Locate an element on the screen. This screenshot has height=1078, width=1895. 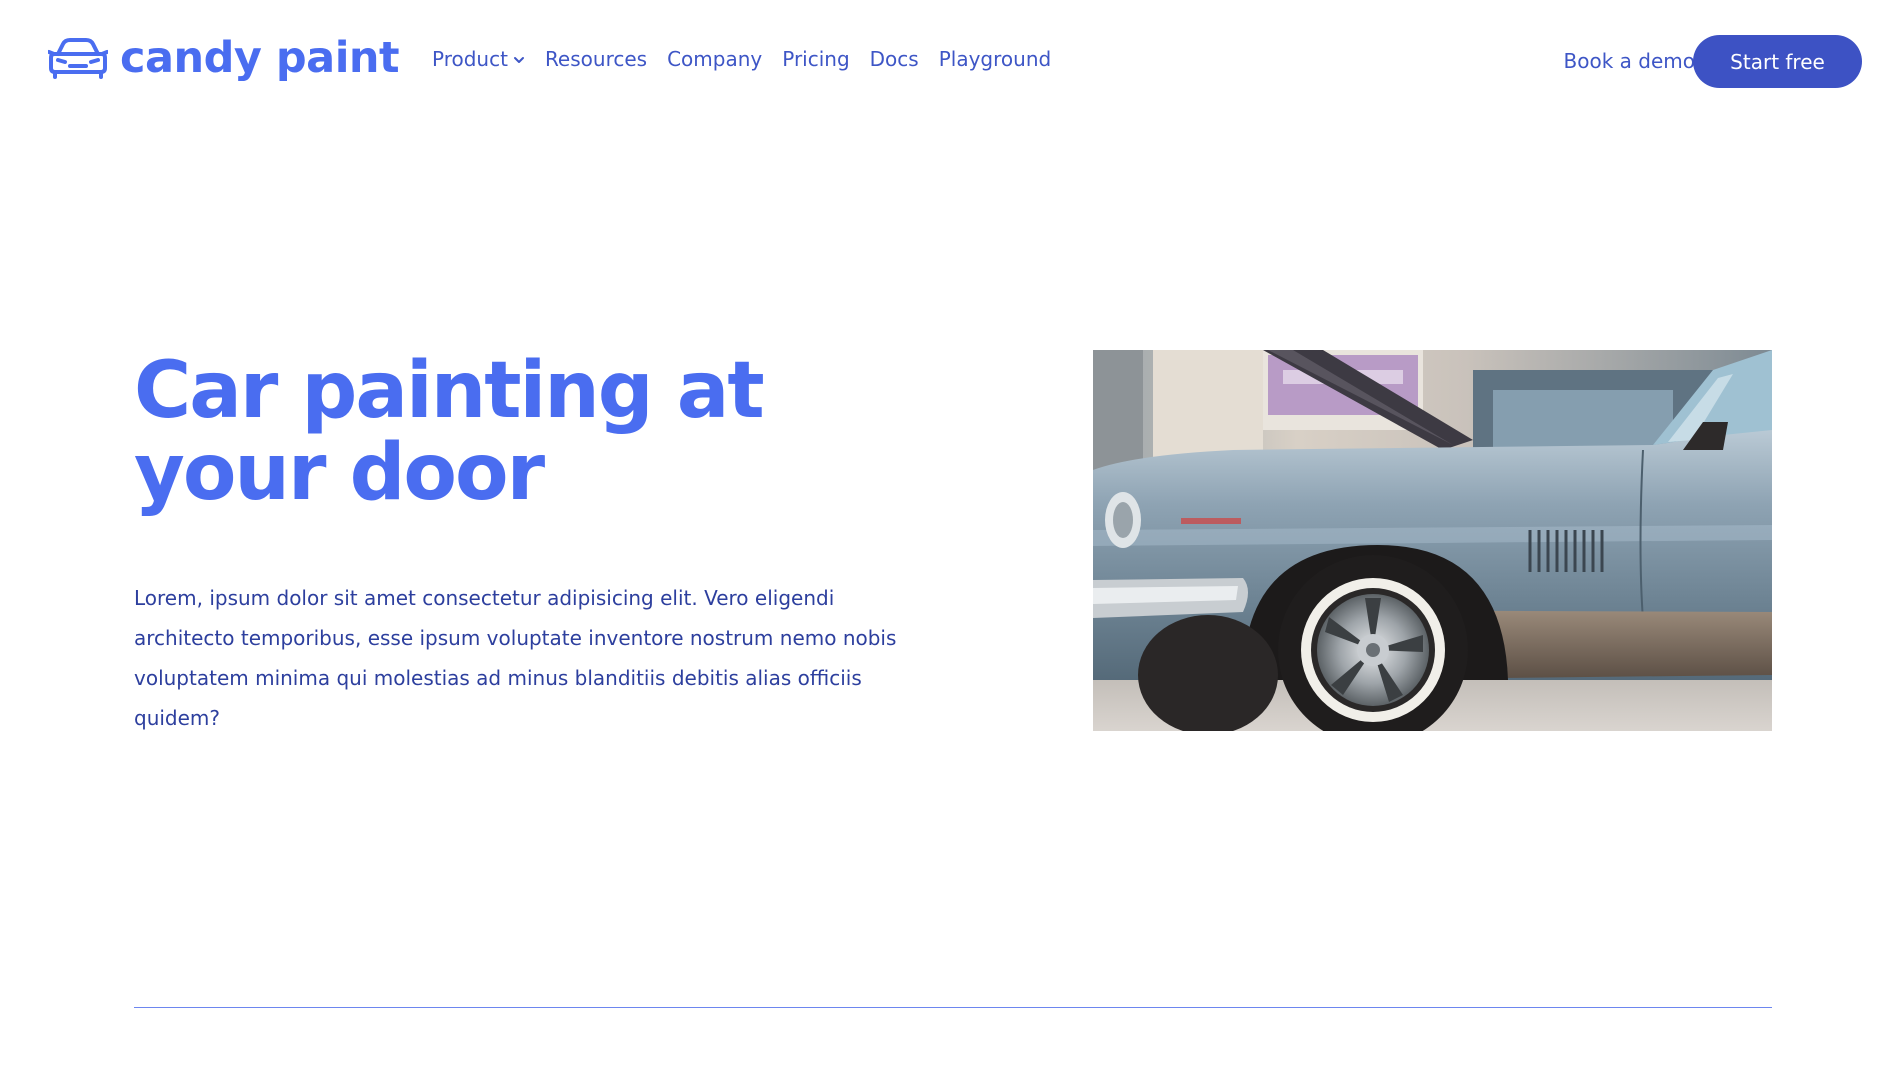
nav-item-label: Resources is located at coordinates (596, 59).